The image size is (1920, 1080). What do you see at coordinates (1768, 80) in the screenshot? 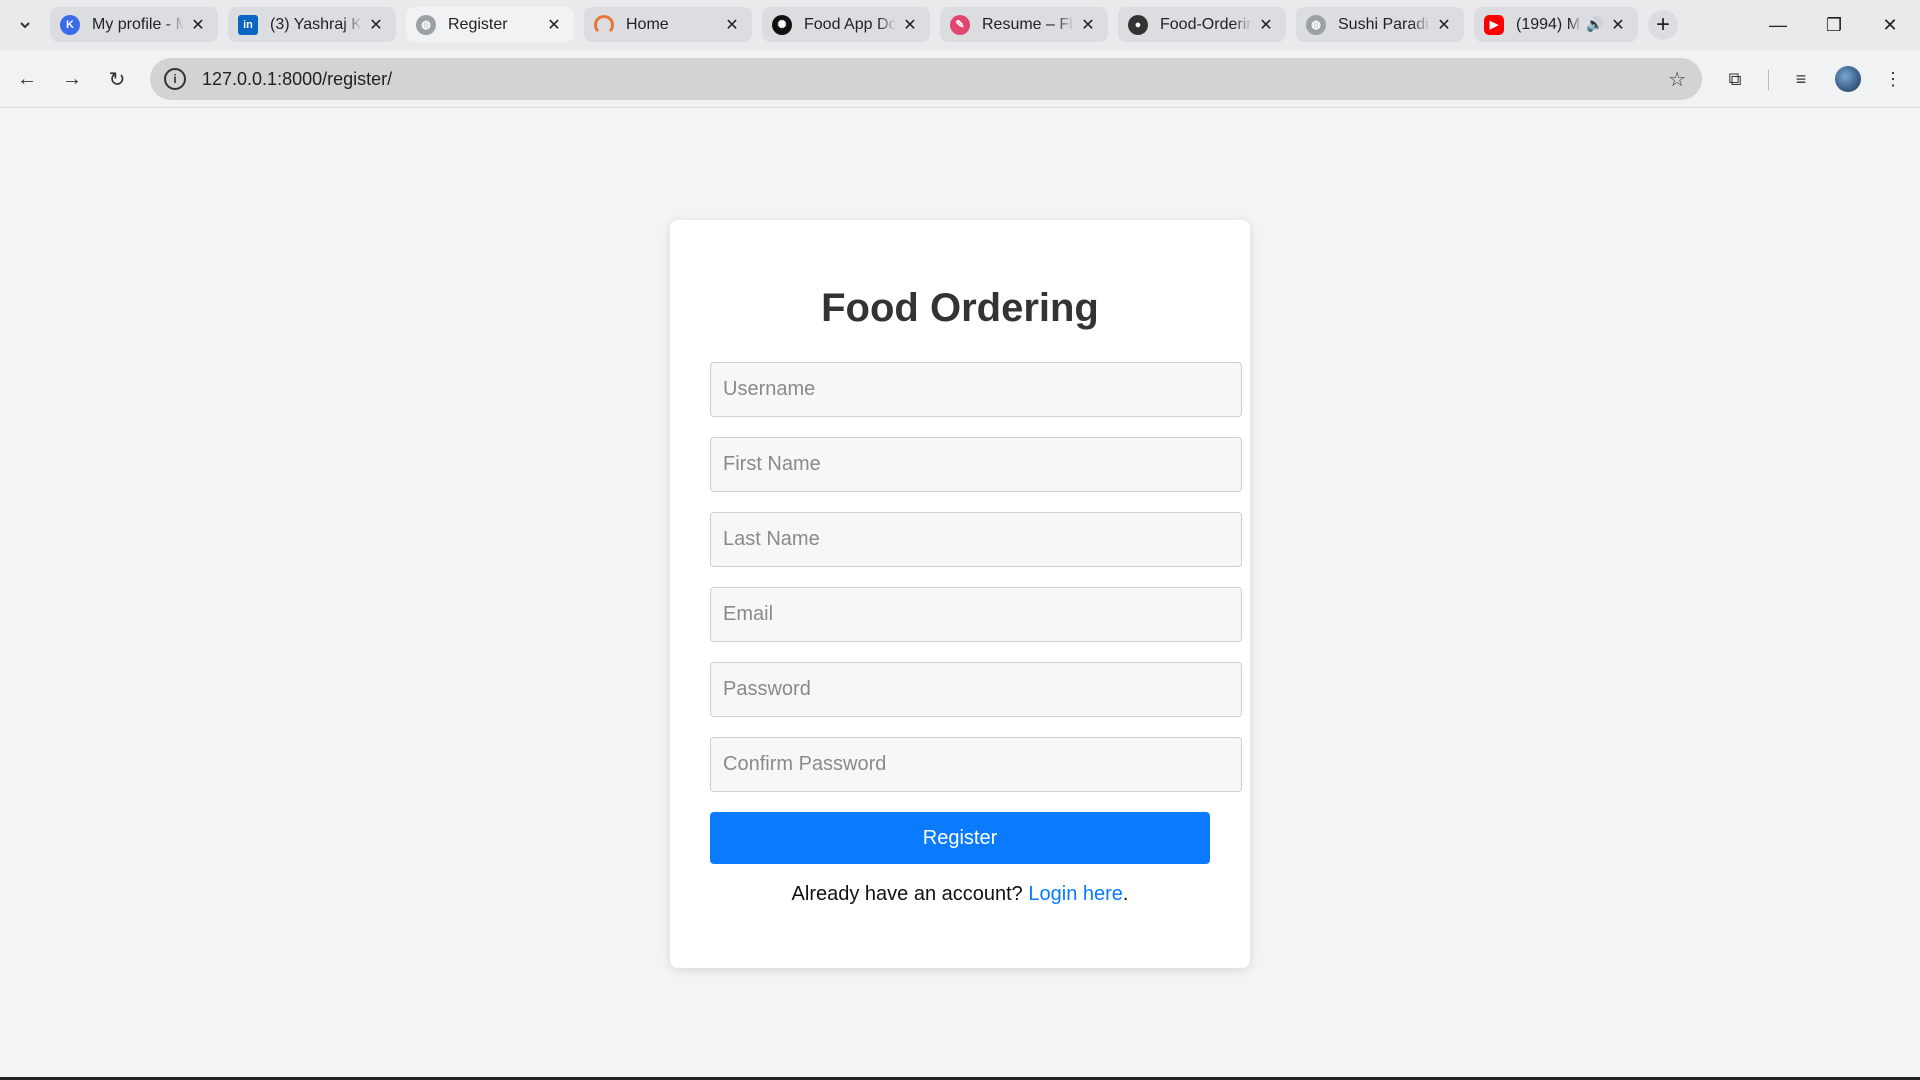
I see `toolbar-divider` at bounding box center [1768, 80].